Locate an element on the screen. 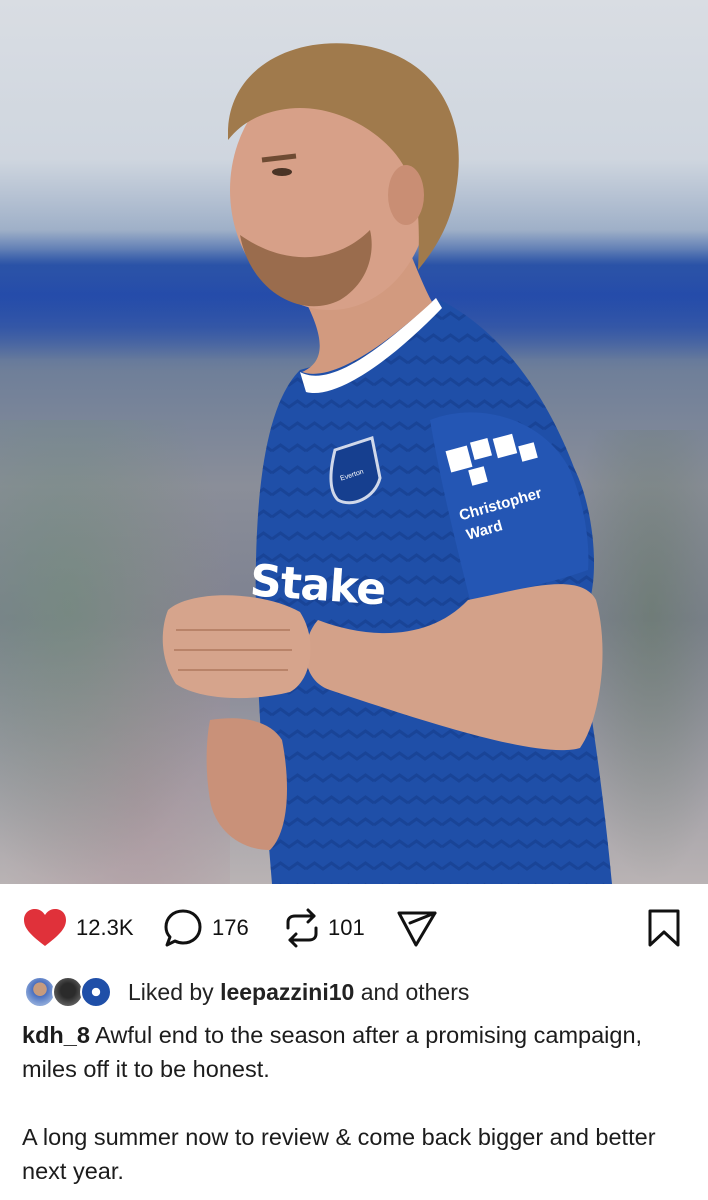 This screenshot has width=708, height=1200. liked-by-text: Liked by leepazzini10 and others is located at coordinates (298, 992).